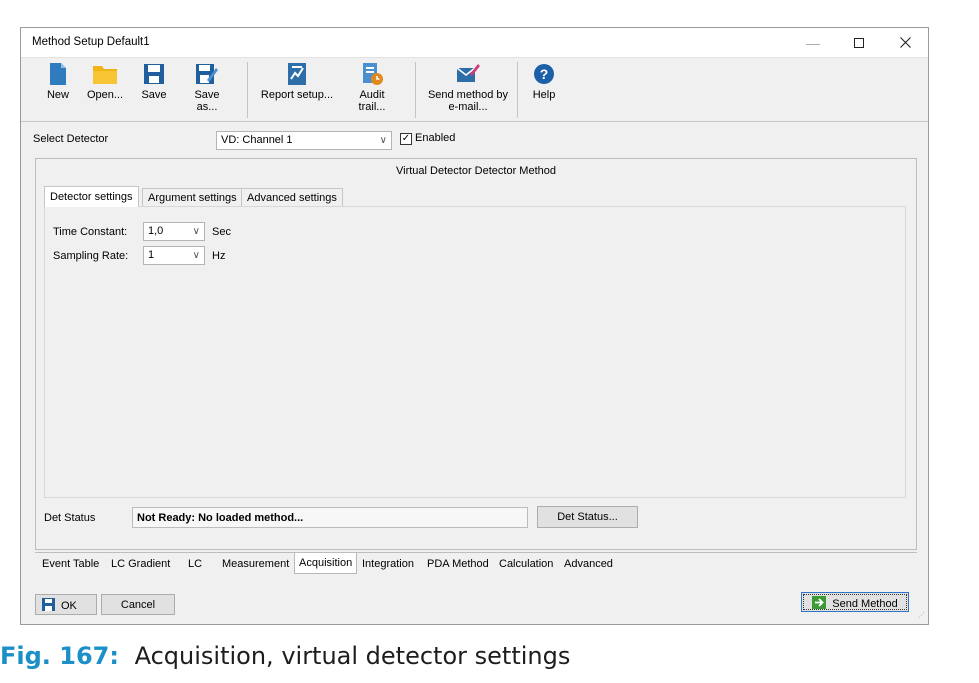 The width and height of the screenshot is (979, 683). I want to click on tab-pda-method: PDA Method, so click(458, 563).